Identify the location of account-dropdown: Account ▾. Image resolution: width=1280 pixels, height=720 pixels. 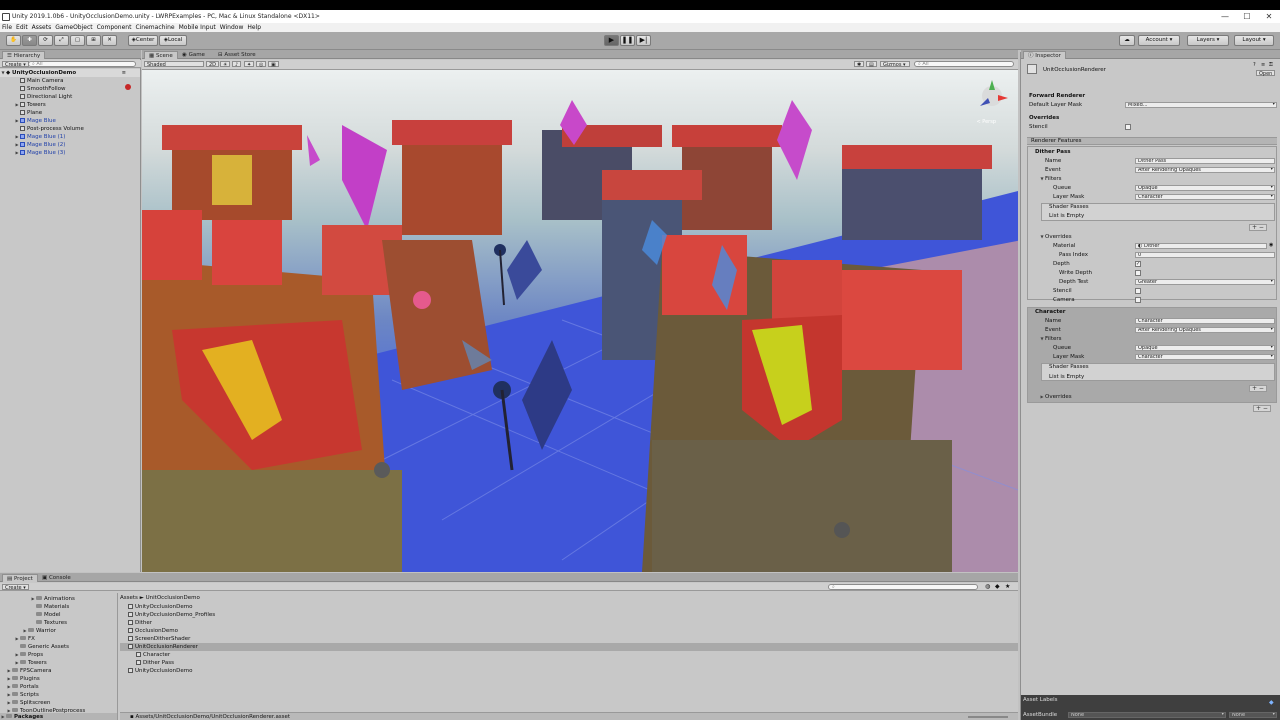
(1159, 40).